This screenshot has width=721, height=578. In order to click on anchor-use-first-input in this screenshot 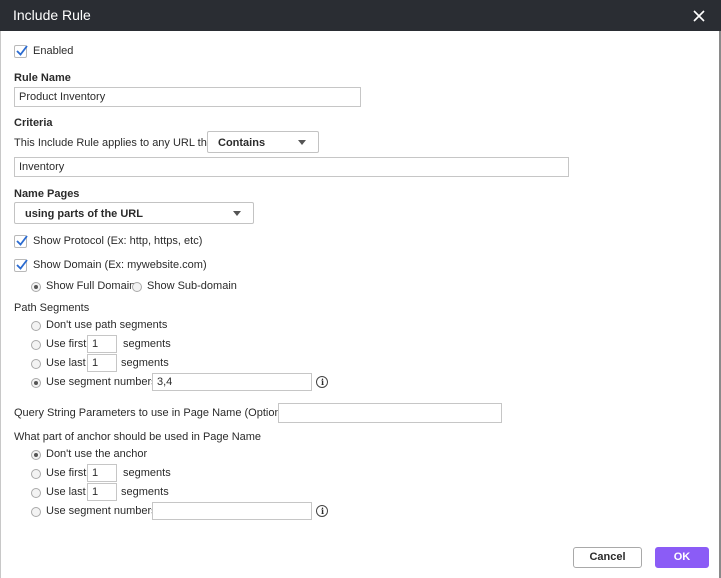, I will do `click(102, 473)`.